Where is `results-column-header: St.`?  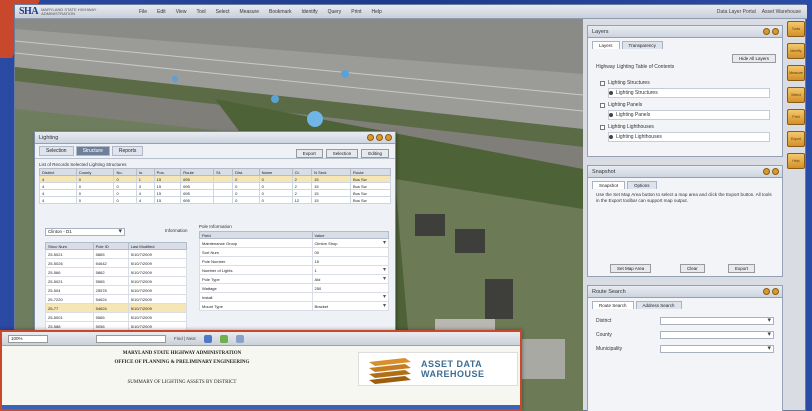 results-column-header: St. is located at coordinates (223, 172).